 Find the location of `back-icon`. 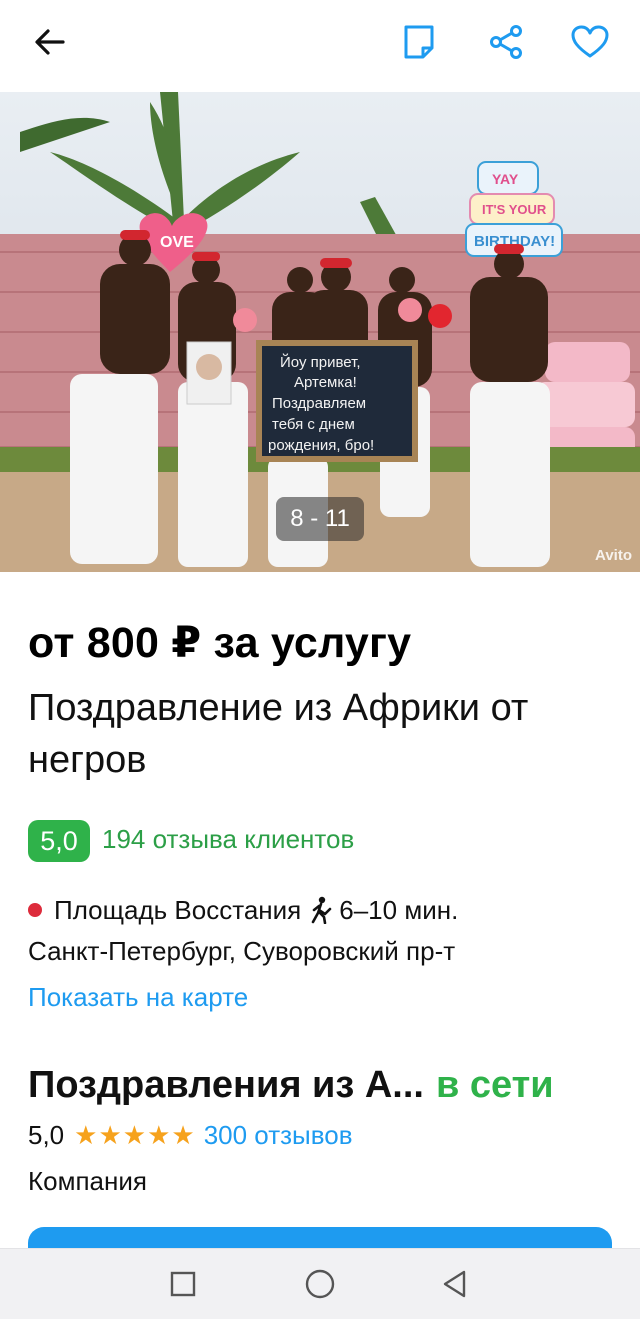

back-icon is located at coordinates (454, 1284).